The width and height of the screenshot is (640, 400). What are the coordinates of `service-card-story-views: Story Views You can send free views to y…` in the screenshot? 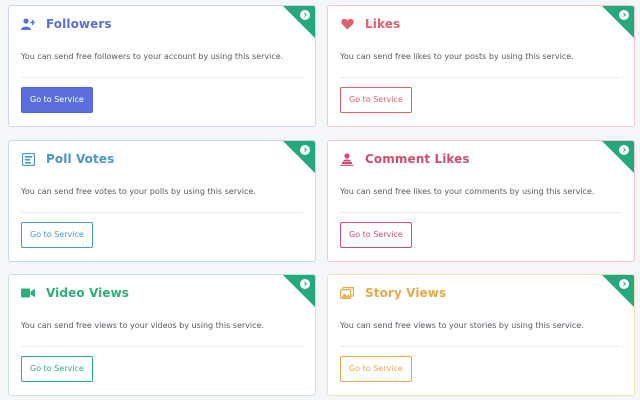 It's located at (481, 335).